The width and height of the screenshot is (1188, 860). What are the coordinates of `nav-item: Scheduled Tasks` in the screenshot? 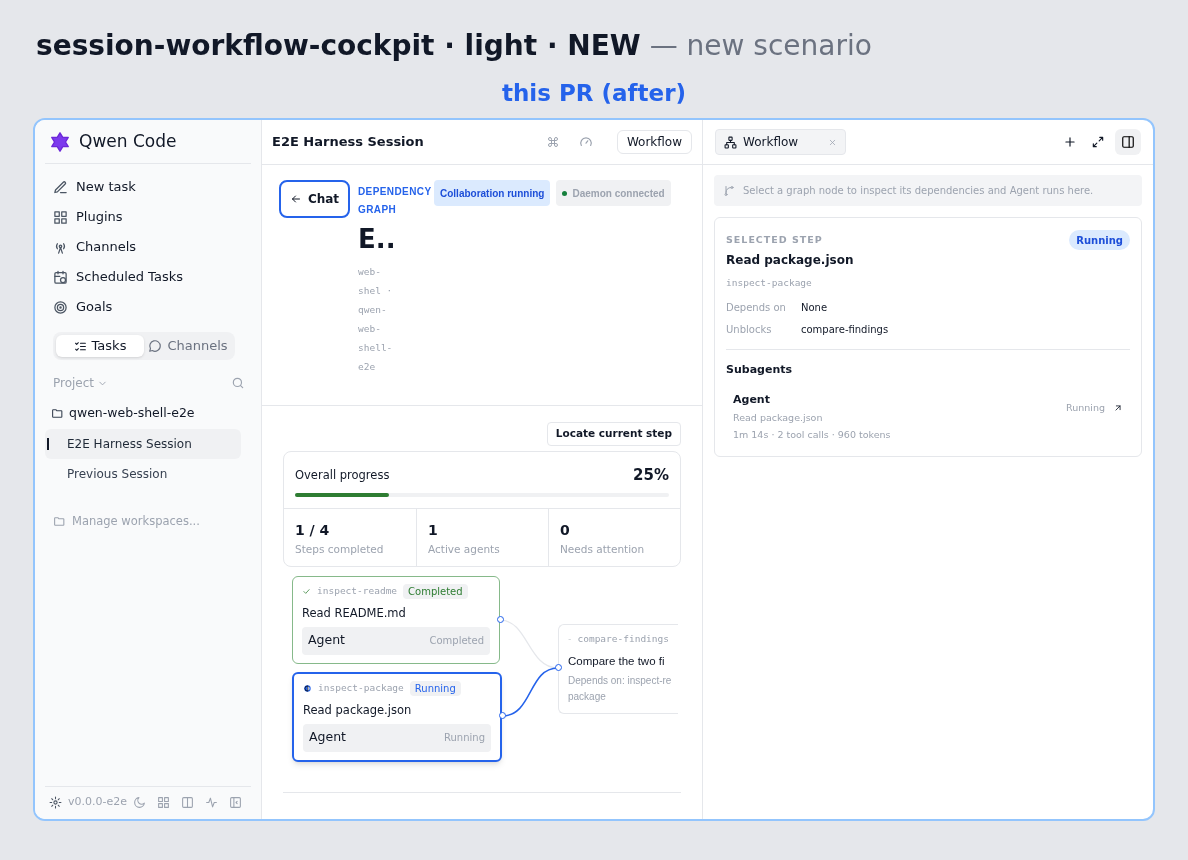 It's located at (148, 277).